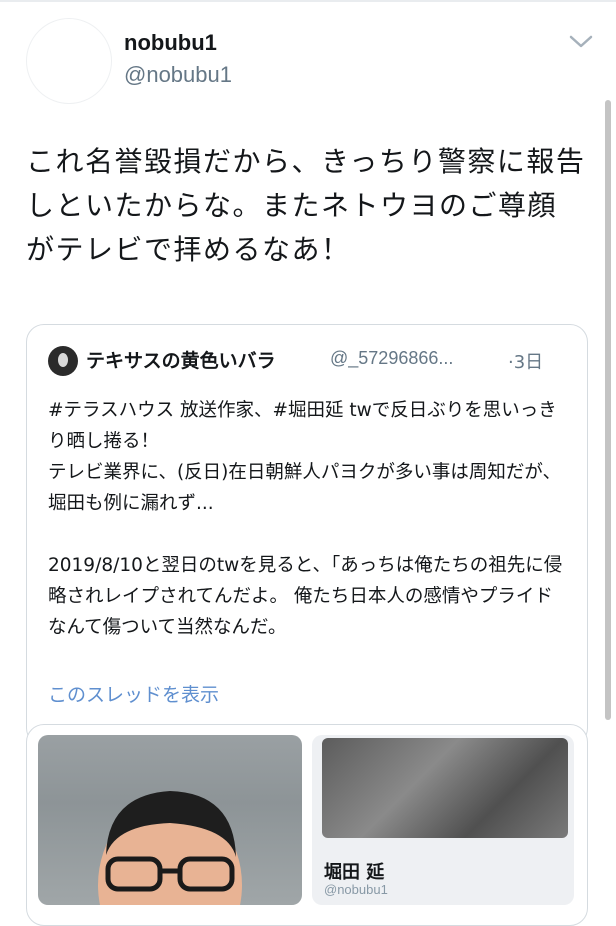 The height and width of the screenshot is (926, 616). I want to click on show-thread-link: このスレッドを表示, so click(133, 693).